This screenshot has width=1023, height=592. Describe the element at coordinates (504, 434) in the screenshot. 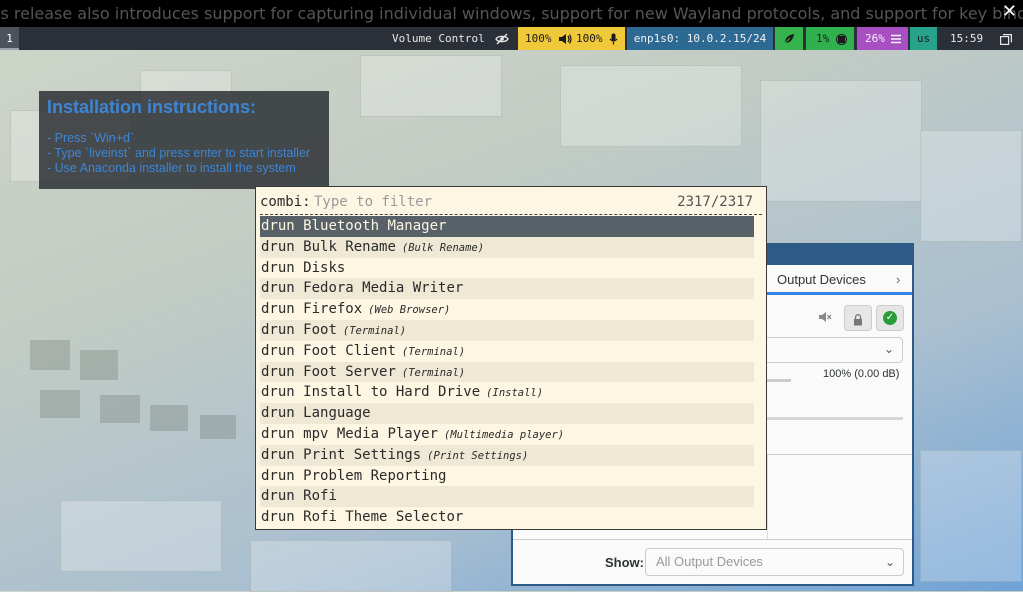

I see `rofi-entry-description: (Multimedia player)` at that location.